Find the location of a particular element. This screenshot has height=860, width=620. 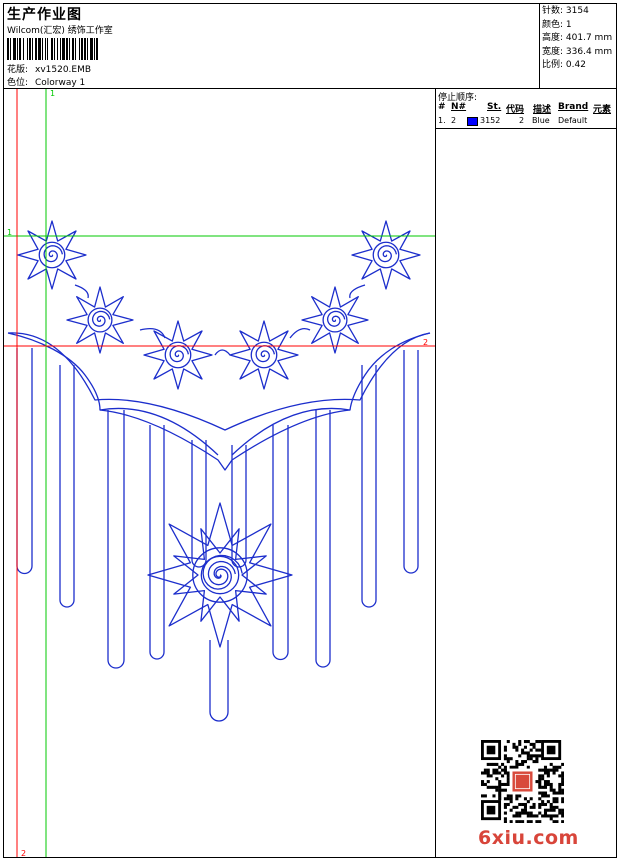

flower-4-spiral is located at coordinates (265, 354).